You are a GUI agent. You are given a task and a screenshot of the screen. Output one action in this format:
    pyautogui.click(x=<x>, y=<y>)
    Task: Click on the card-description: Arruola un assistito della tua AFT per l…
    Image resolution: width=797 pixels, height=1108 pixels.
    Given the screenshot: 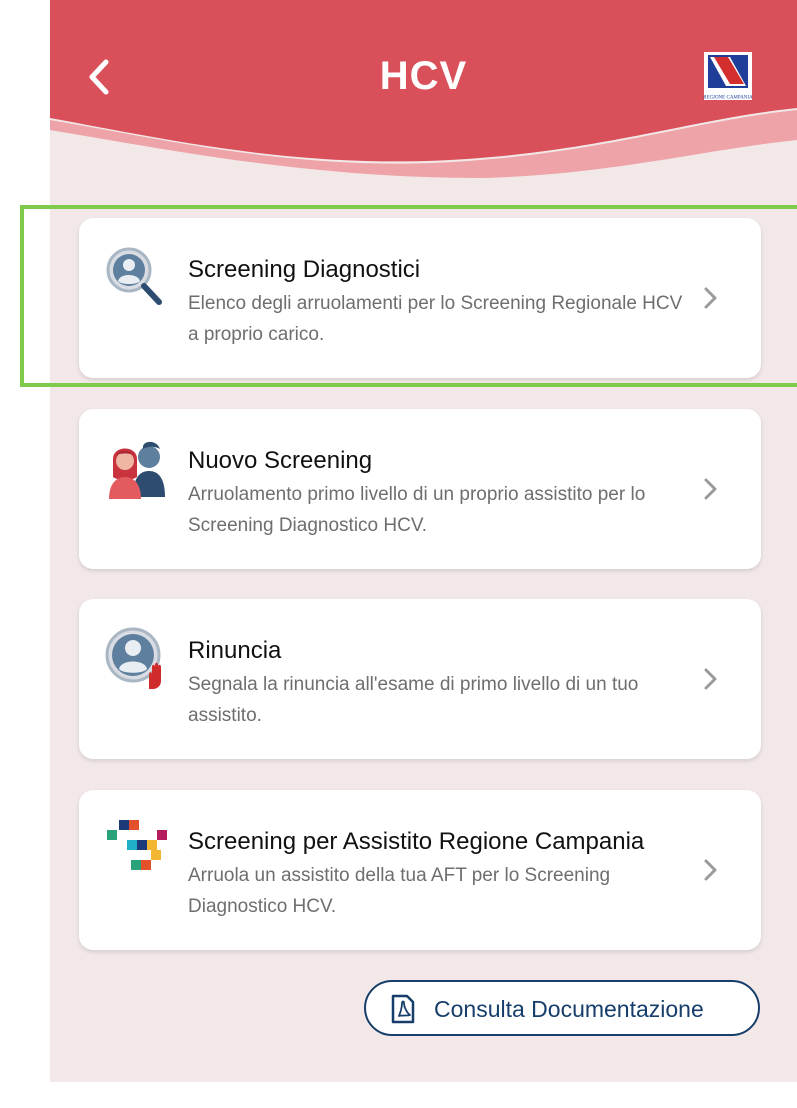 What is the action you would take?
    pyautogui.click(x=399, y=891)
    